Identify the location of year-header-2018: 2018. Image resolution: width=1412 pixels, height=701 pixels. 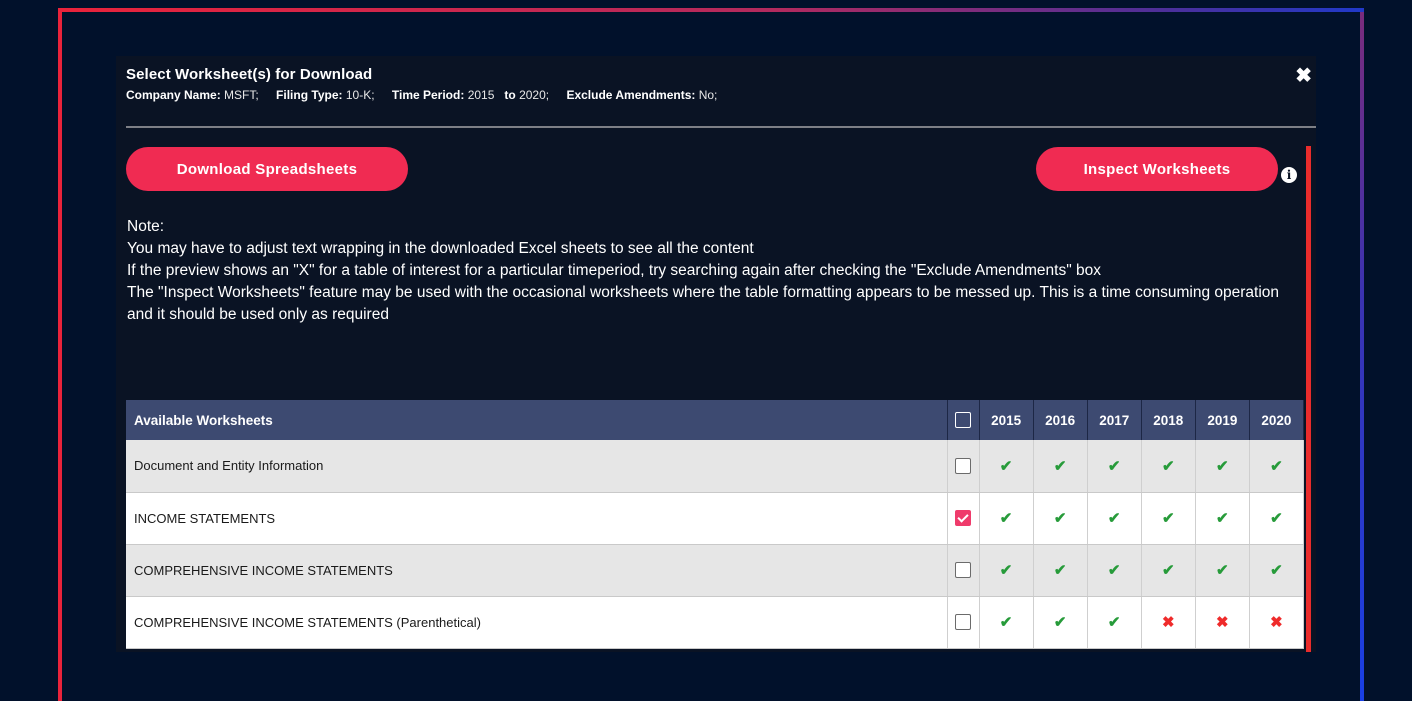
(1168, 420).